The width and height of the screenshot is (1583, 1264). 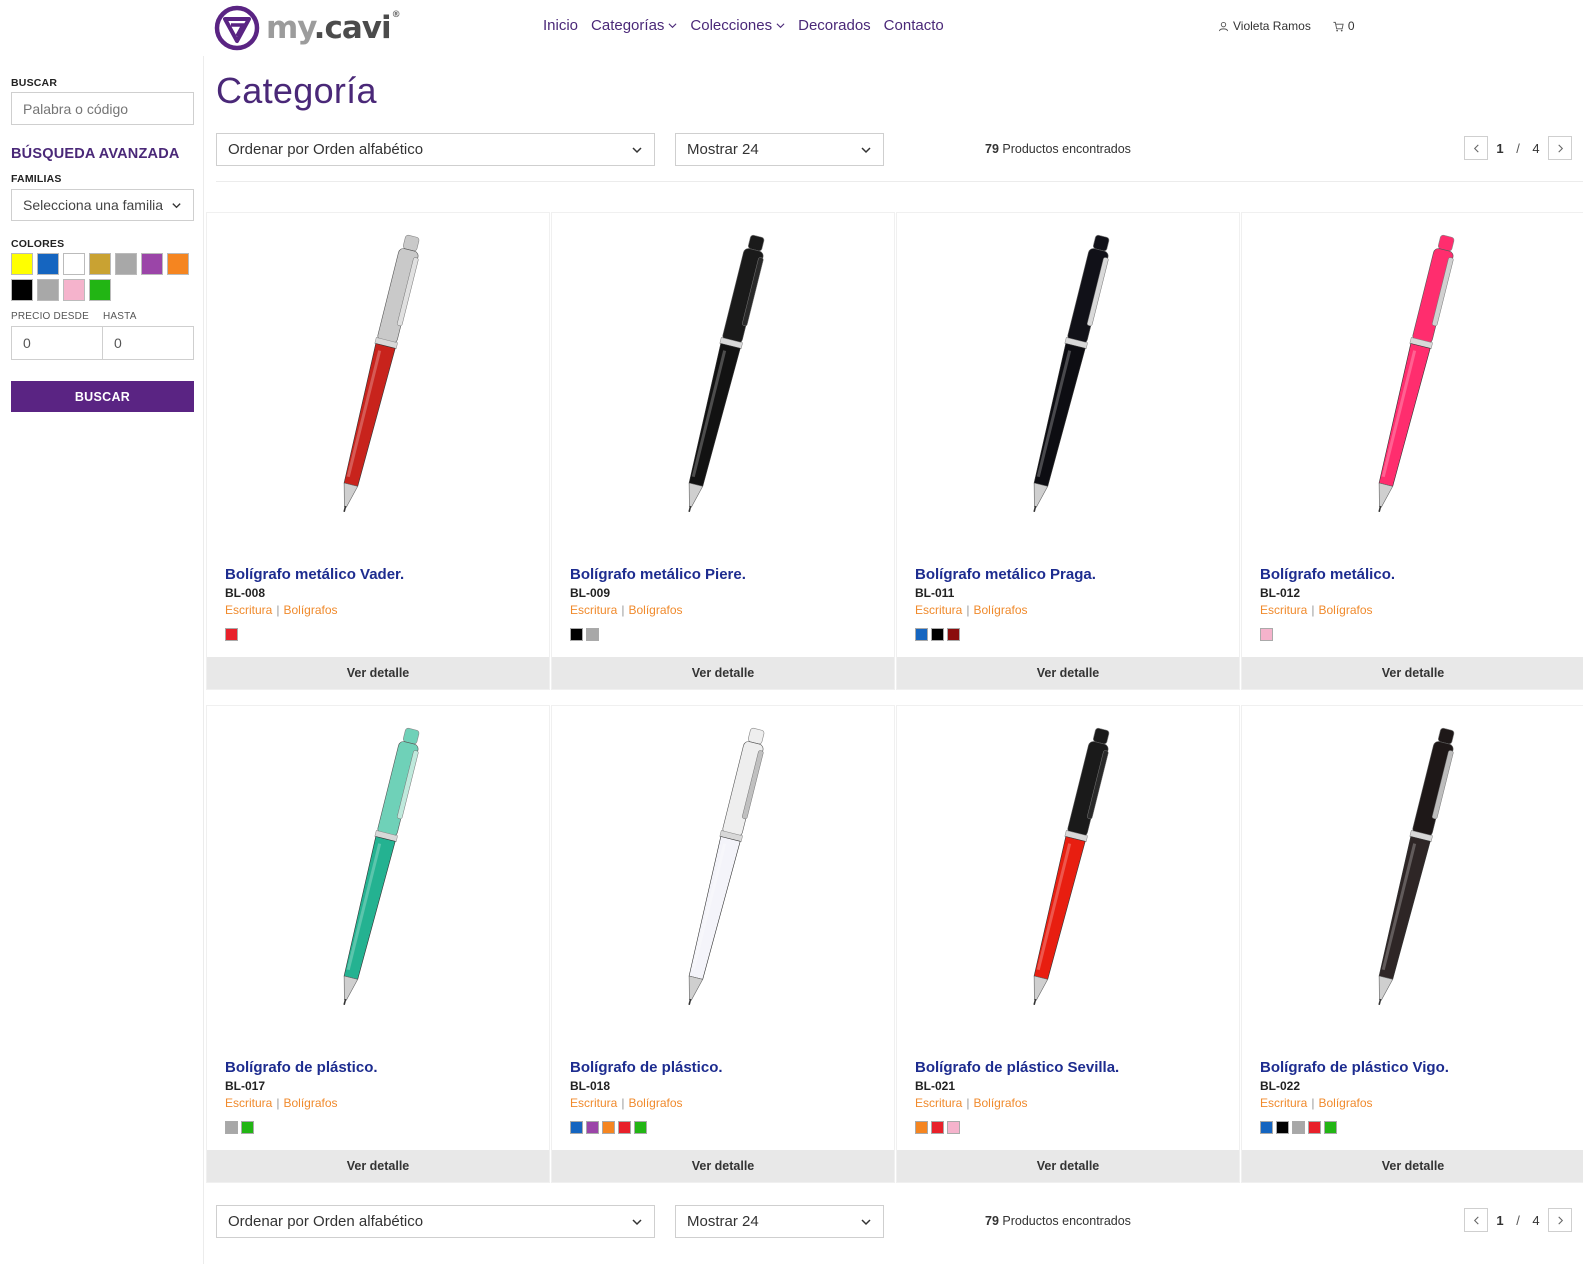 What do you see at coordinates (102, 108) in the screenshot?
I see `search-input` at bounding box center [102, 108].